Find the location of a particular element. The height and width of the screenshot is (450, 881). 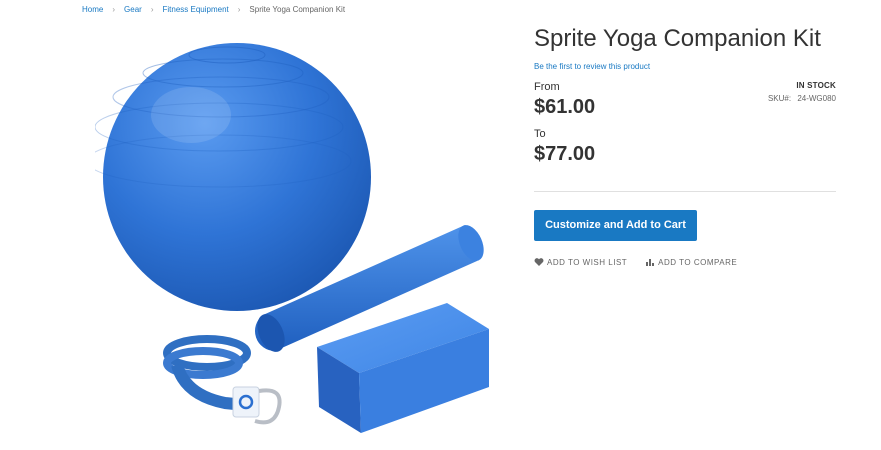

sku-label: SKU#: is located at coordinates (779, 98).